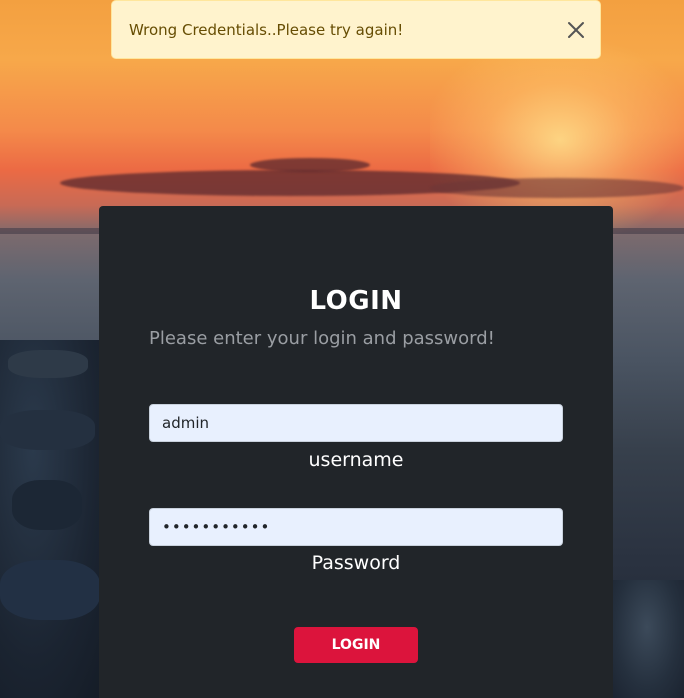 This screenshot has height=698, width=684. What do you see at coordinates (356, 645) in the screenshot?
I see `login-button: LOGIN` at bounding box center [356, 645].